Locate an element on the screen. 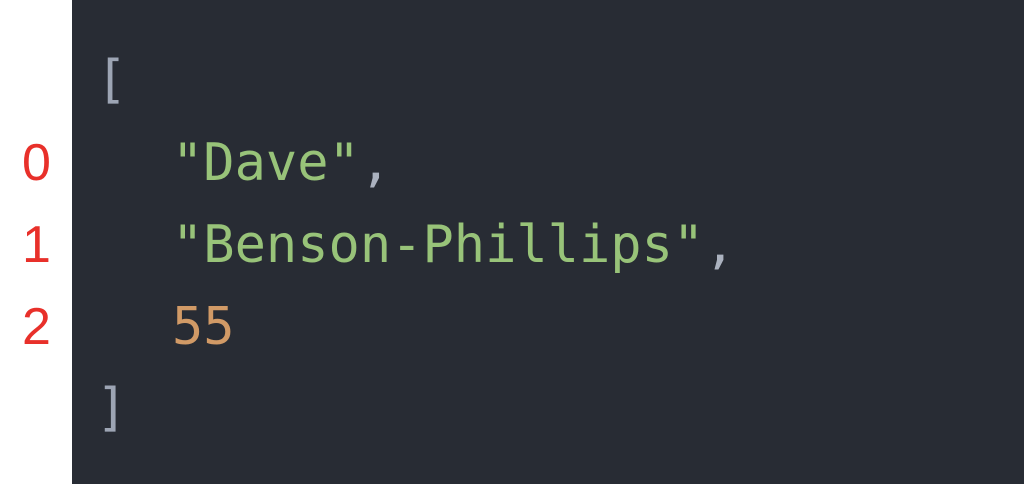 This screenshot has height=484, width=1024. array-item-1: "Benson-Phillips", is located at coordinates (454, 245).